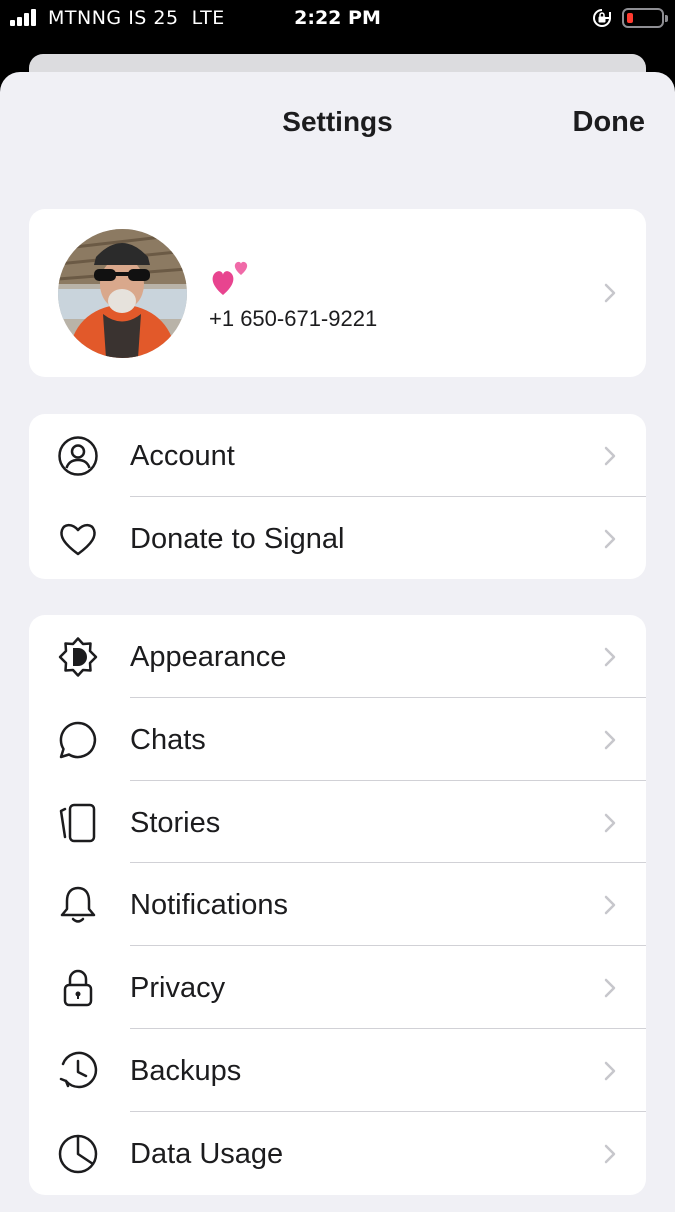 The image size is (675, 1212). Describe the element at coordinates (78, 456) in the screenshot. I see `person-circle-icon` at that location.